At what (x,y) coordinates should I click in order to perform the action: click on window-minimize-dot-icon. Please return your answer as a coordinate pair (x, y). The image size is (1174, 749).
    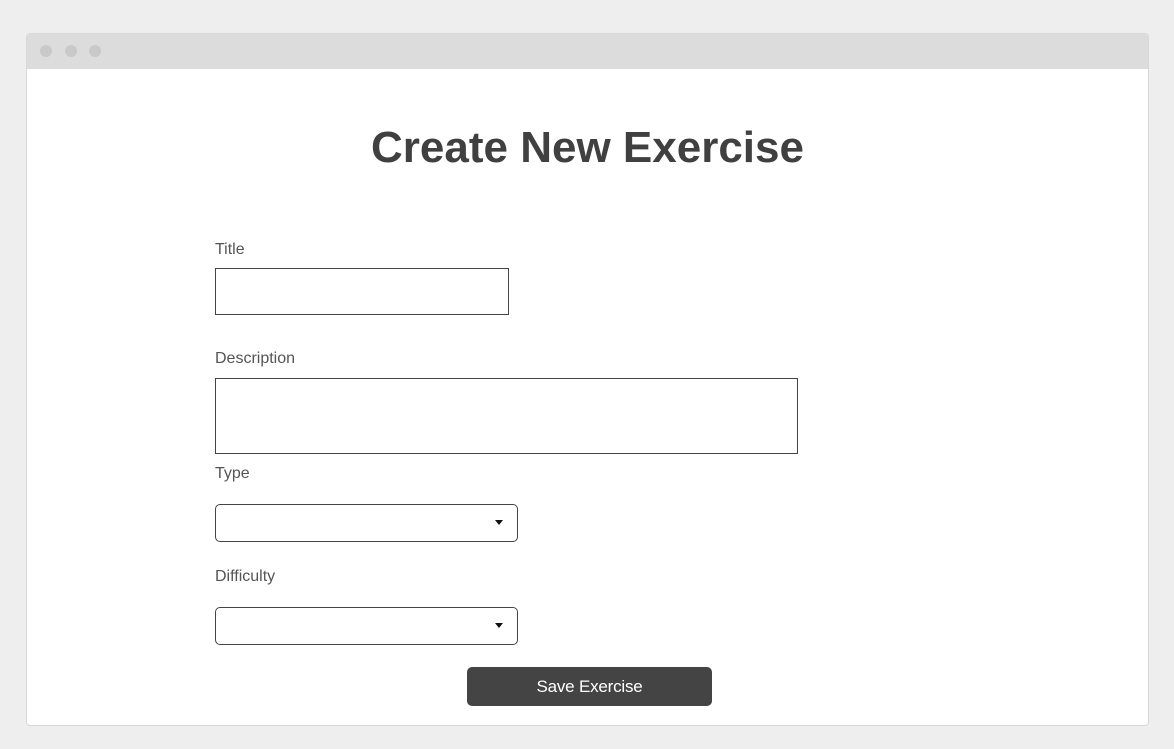
    Looking at the image, I should click on (71, 51).